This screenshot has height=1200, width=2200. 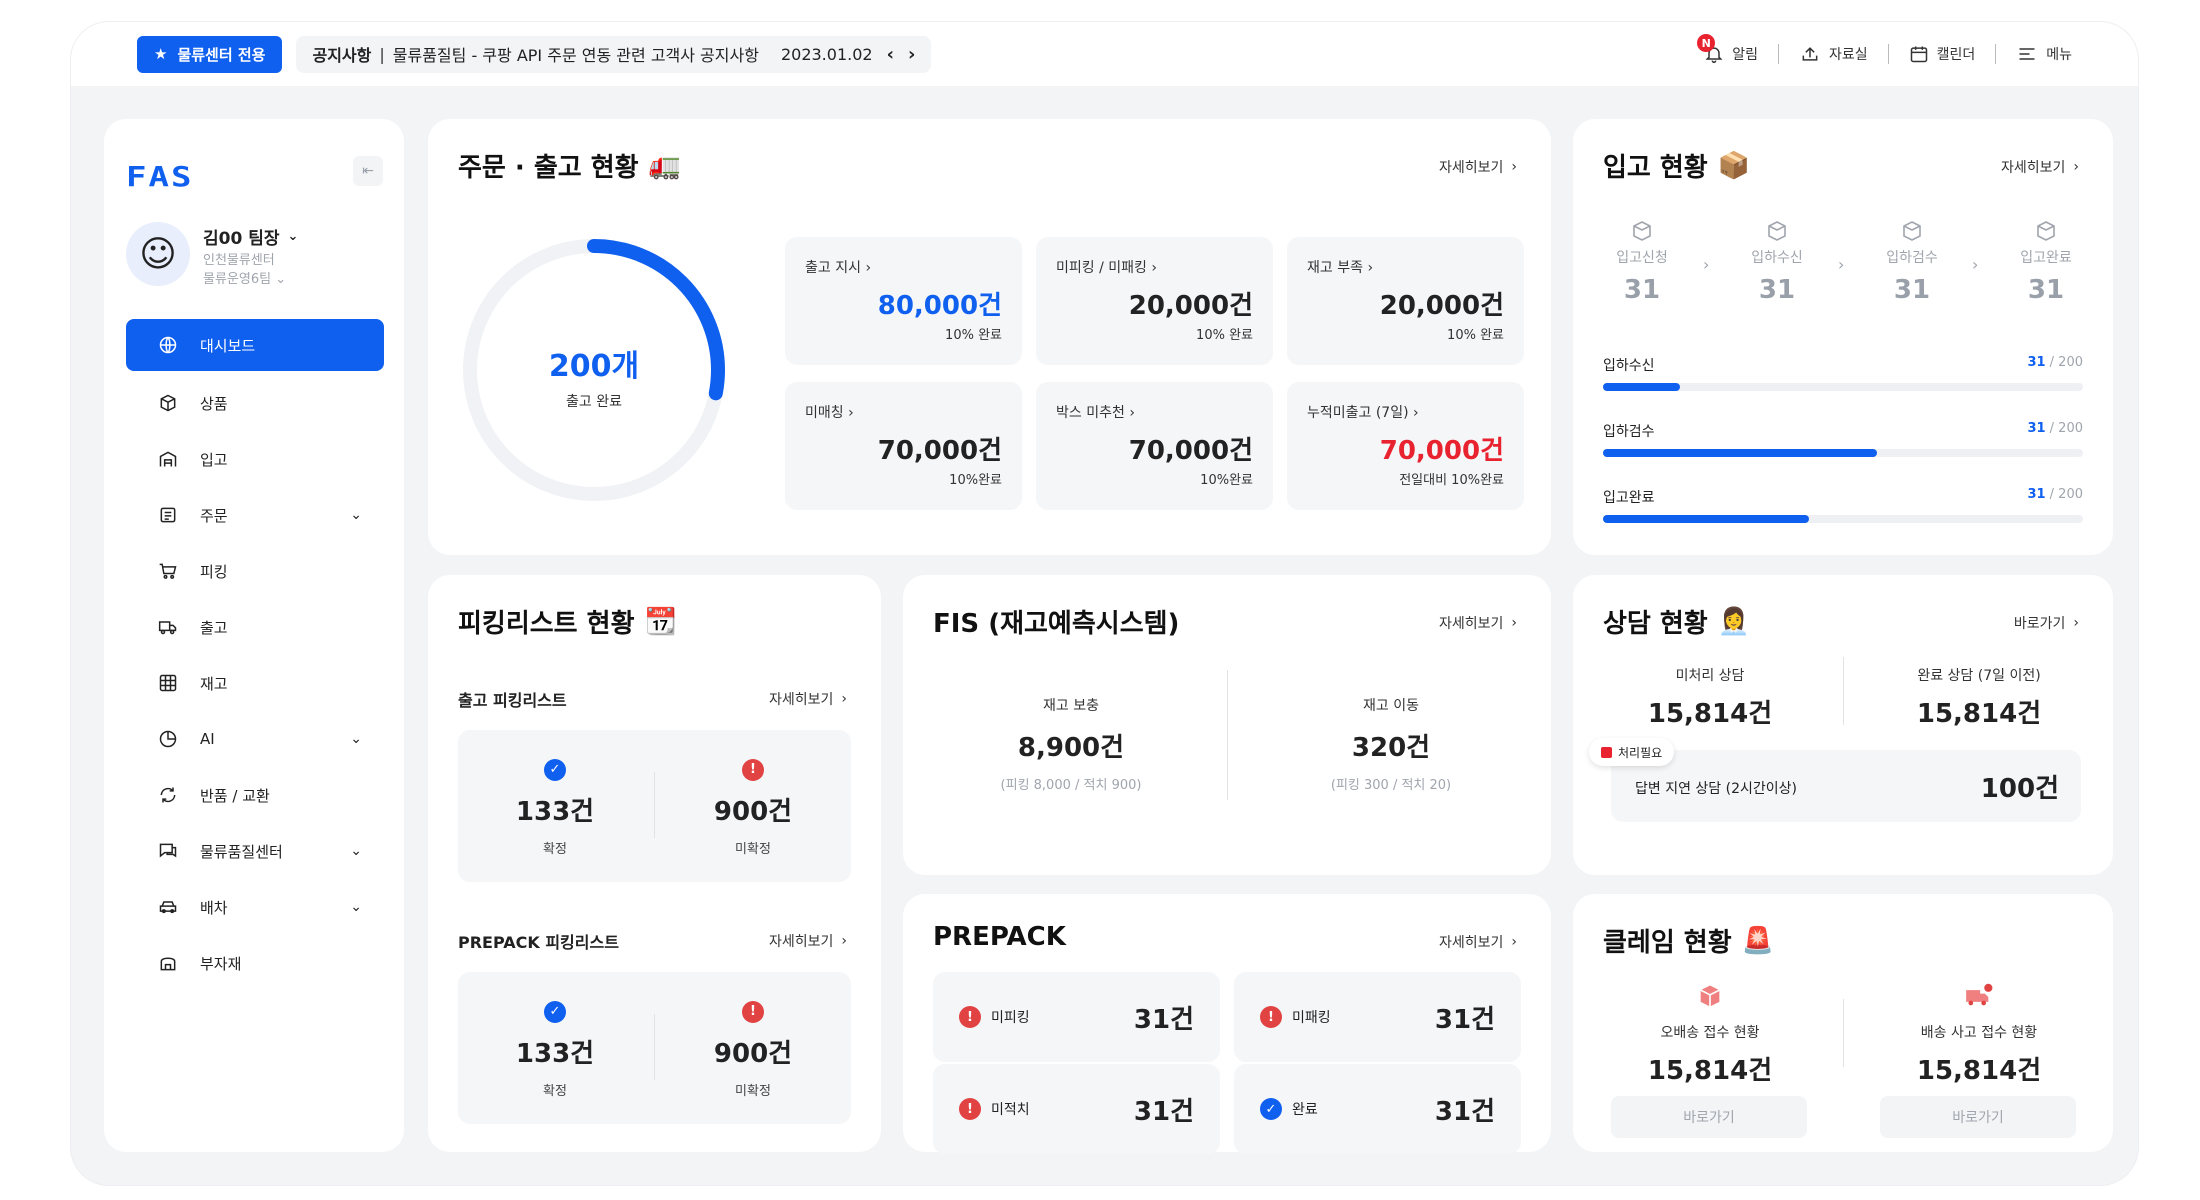 What do you see at coordinates (255, 627) in the screenshot?
I see `sidebar-item-outbound: 출고` at bounding box center [255, 627].